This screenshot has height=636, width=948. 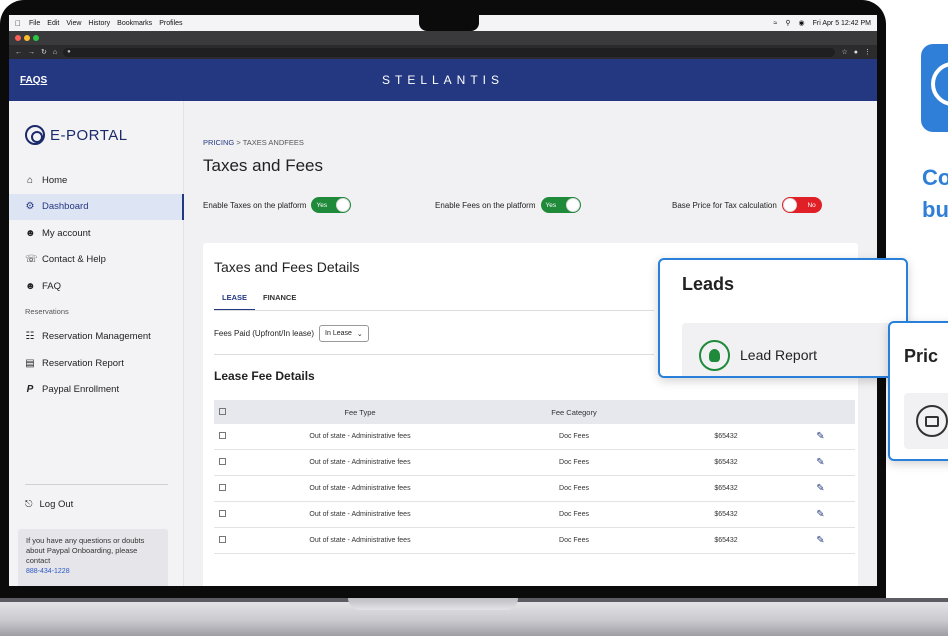 What do you see at coordinates (802, 23) in the screenshot?
I see `control-center-icon: ◉` at bounding box center [802, 23].